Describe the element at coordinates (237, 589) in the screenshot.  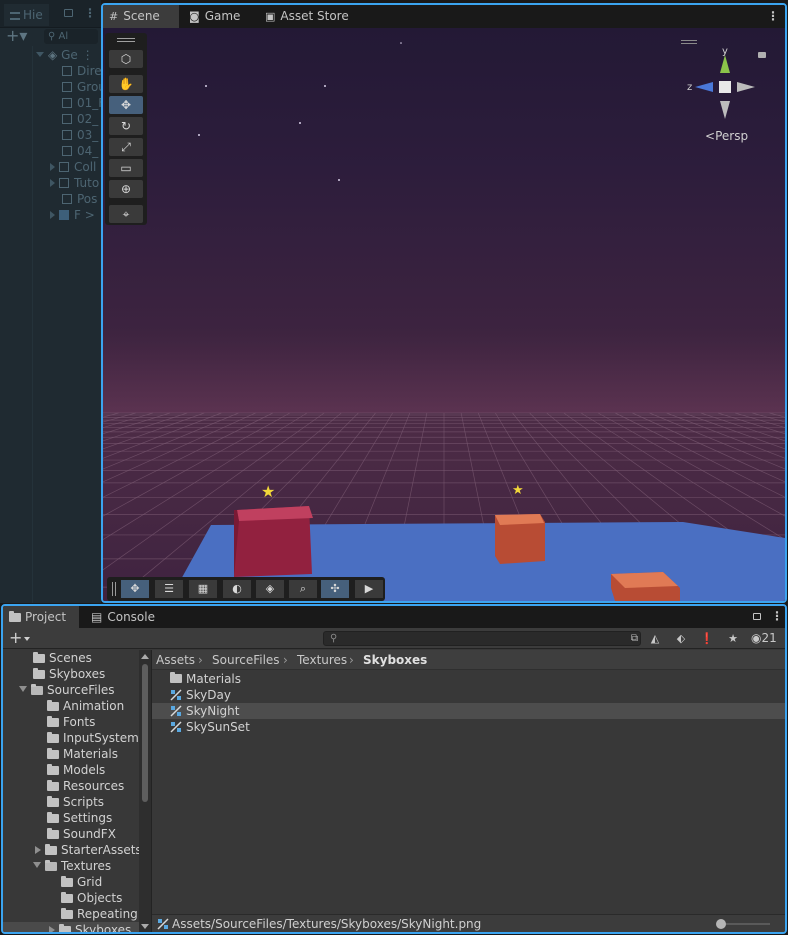
I see `shading-button: ◐` at that location.